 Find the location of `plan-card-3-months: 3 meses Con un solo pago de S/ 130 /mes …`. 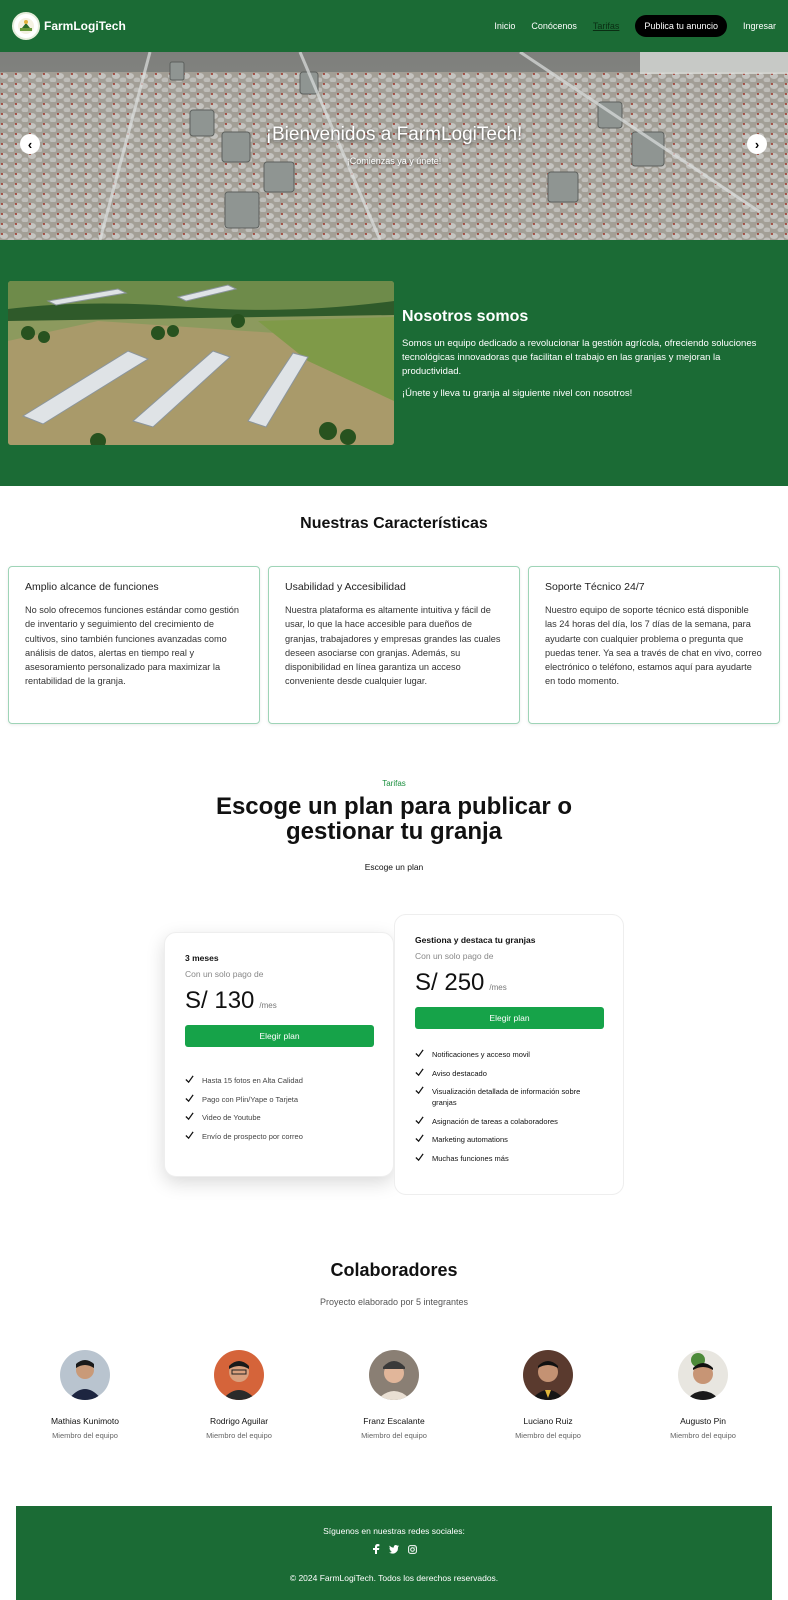

plan-card-3-months: 3 meses Con un solo pago de S/ 130 /mes … is located at coordinates (279, 1054).